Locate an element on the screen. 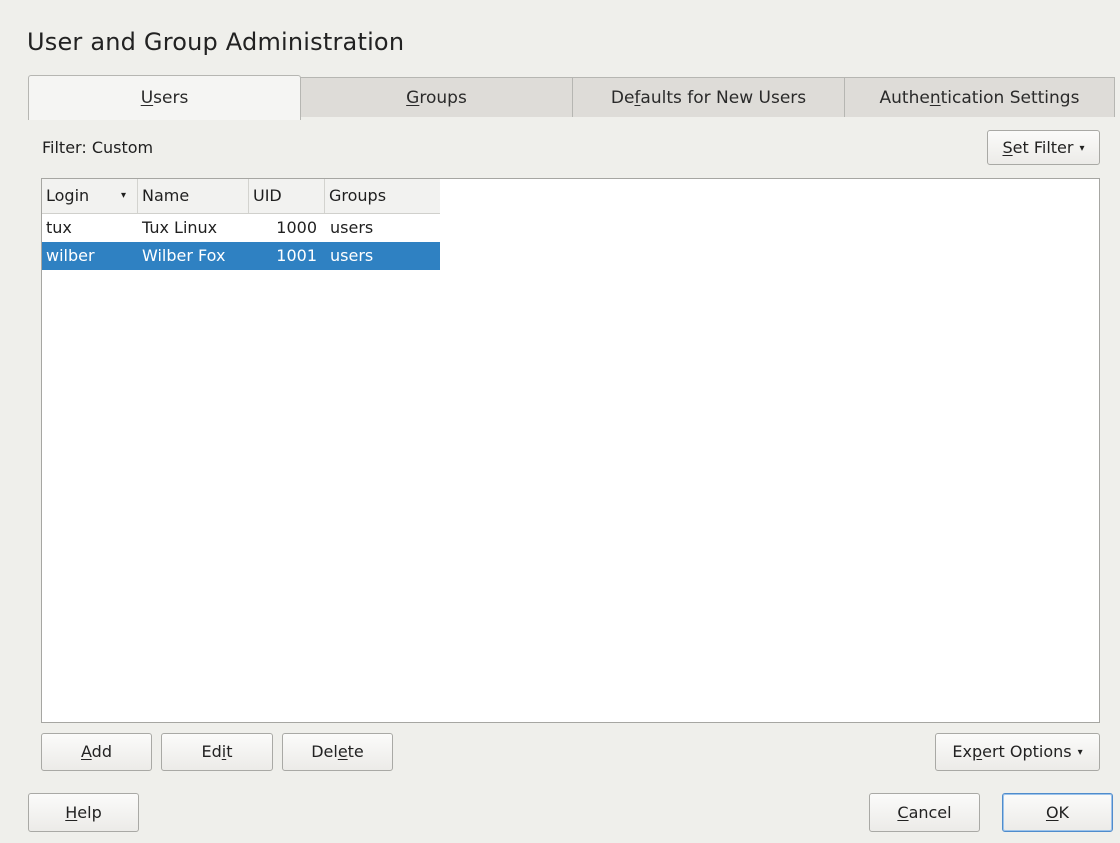 The image size is (1120, 843). add-button: Add is located at coordinates (96, 752).